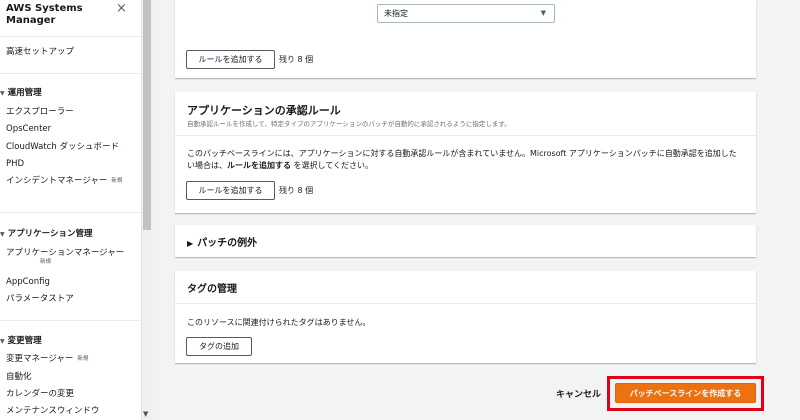  What do you see at coordinates (121, 8) in the screenshot?
I see `close-icon: ×` at bounding box center [121, 8].